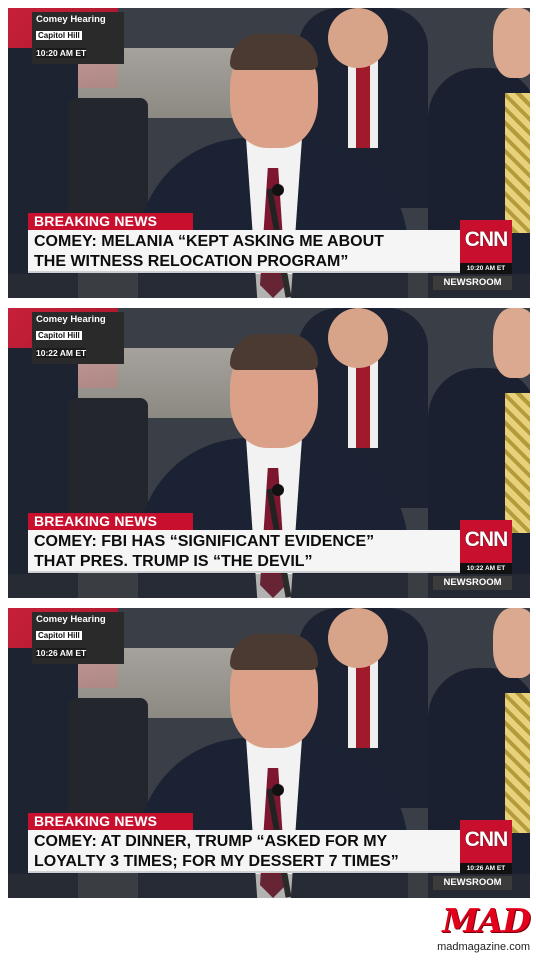  I want to click on headline-line: COMEY: FBI HAS “SIGNIFICANT EVIDENCE”, so click(204, 541).